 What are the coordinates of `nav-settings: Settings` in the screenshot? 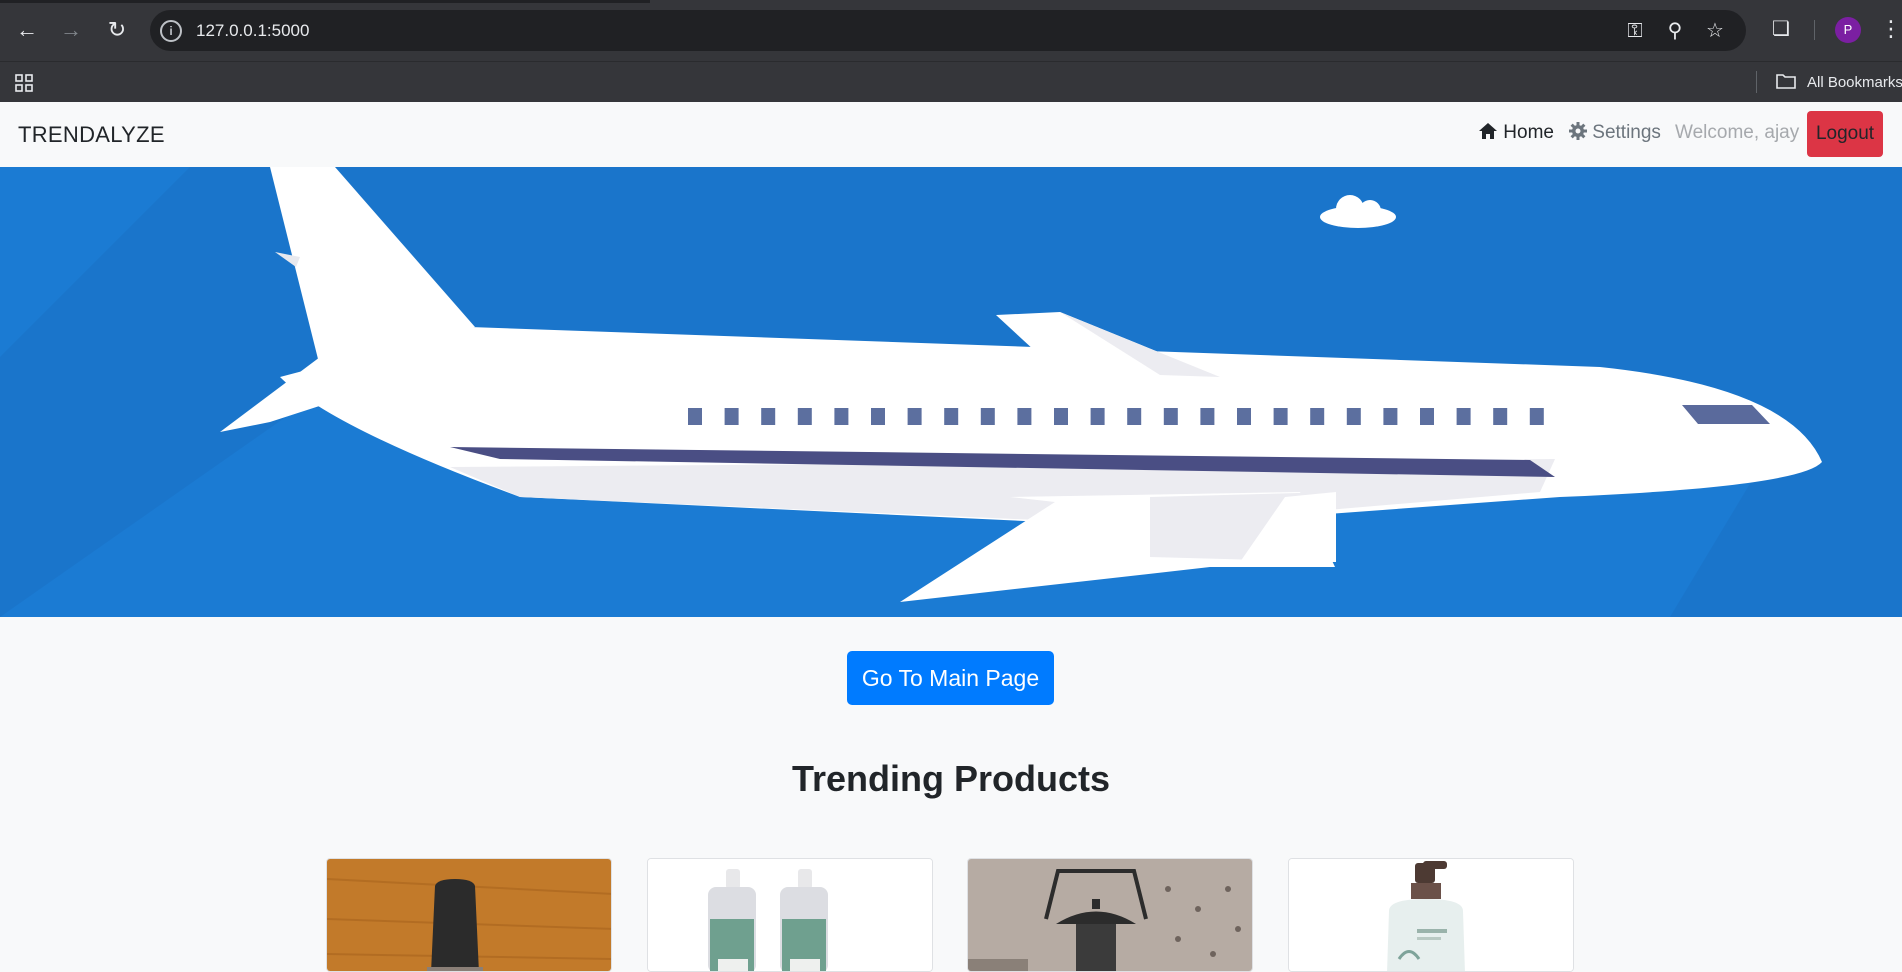 It's located at (1615, 133).